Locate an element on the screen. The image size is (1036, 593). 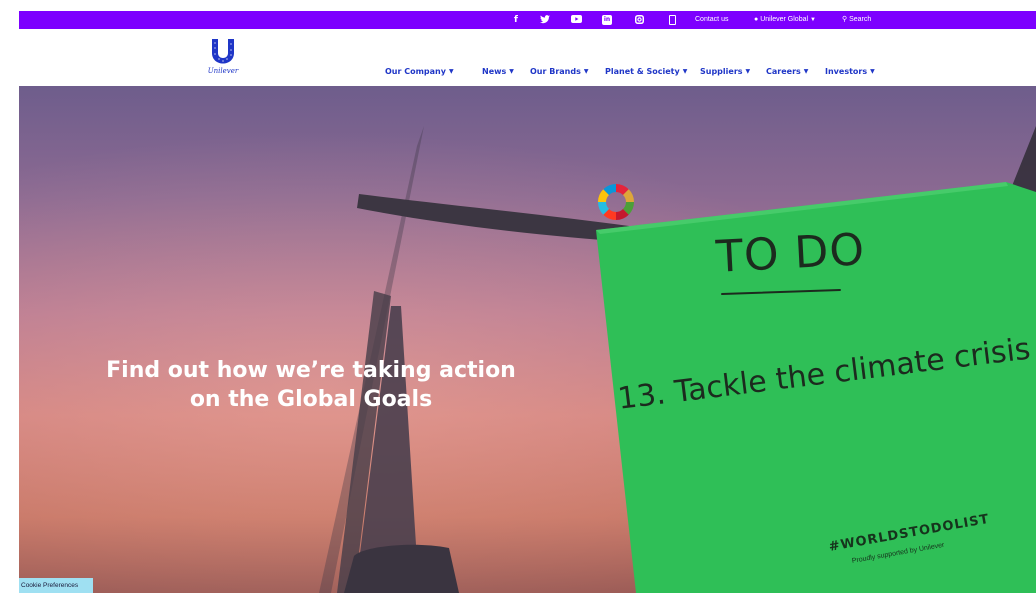
search-link: ⚲ Search is located at coordinates (856, 20).